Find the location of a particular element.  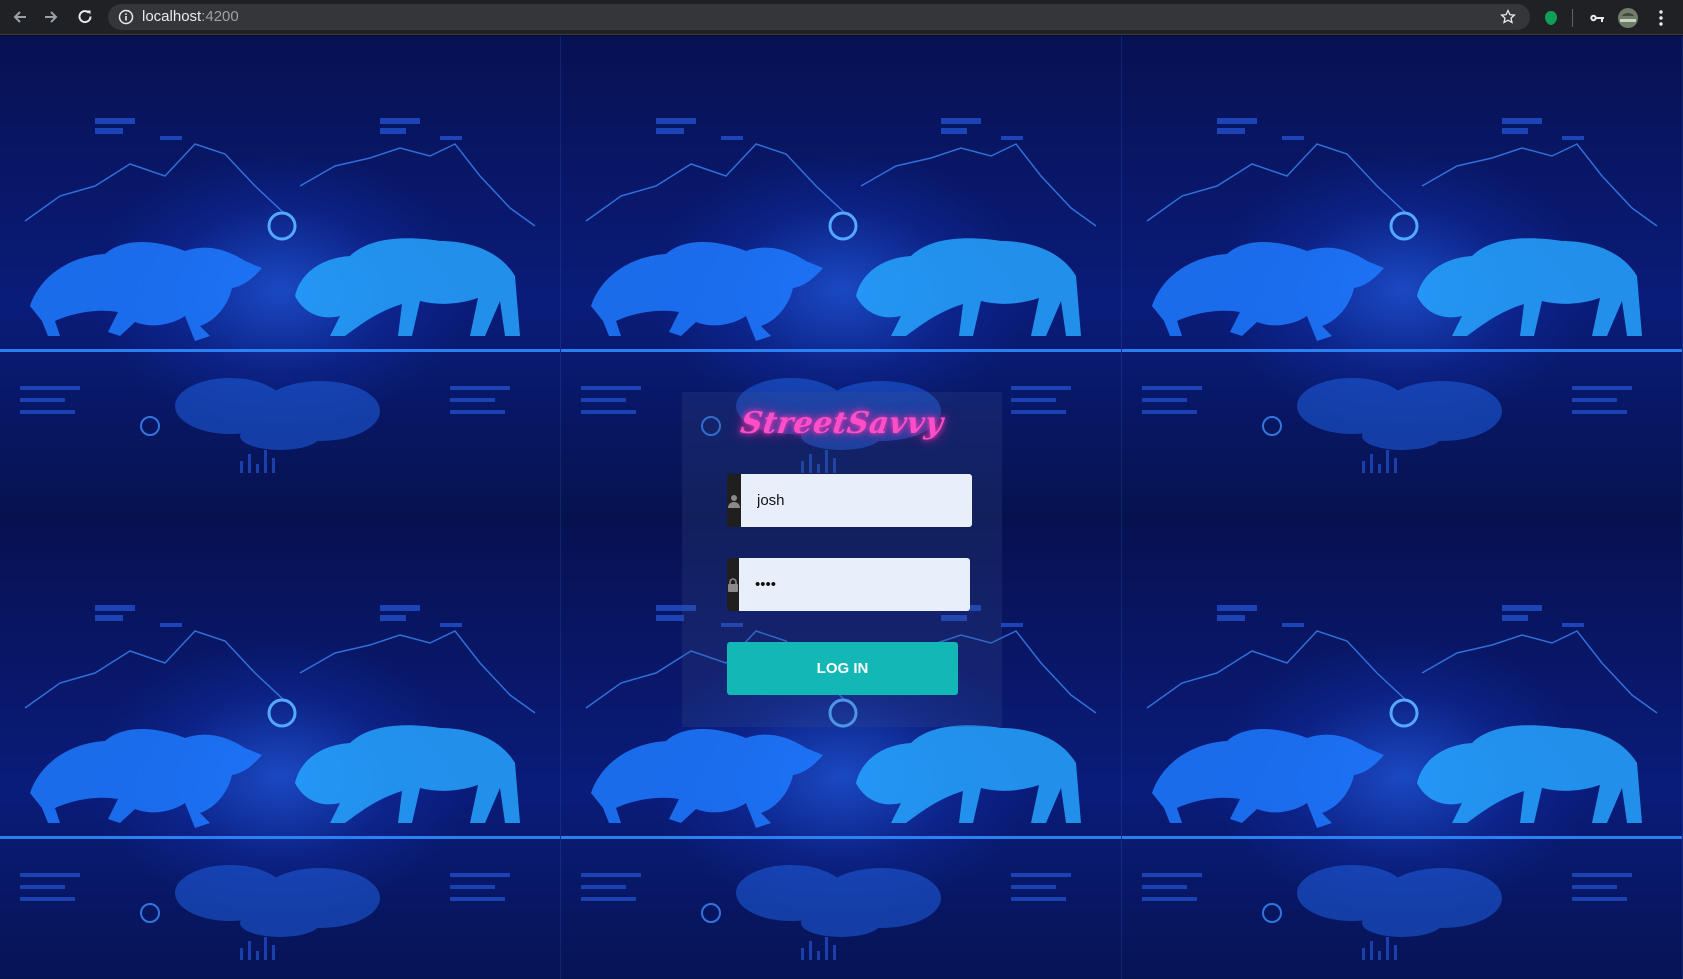

star-icon is located at coordinates (1508, 17).